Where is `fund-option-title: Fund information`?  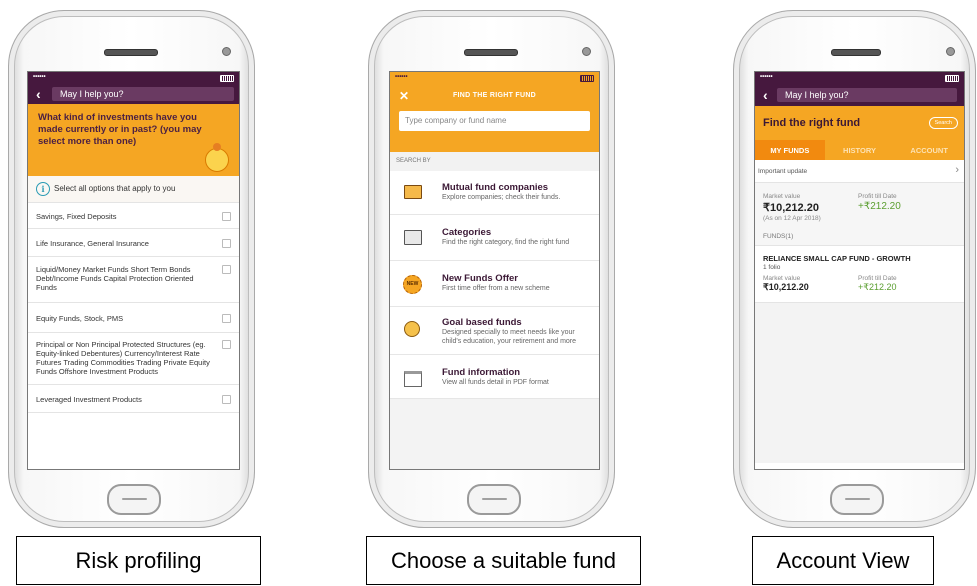
fund-option-title: Fund information is located at coordinates (481, 372).